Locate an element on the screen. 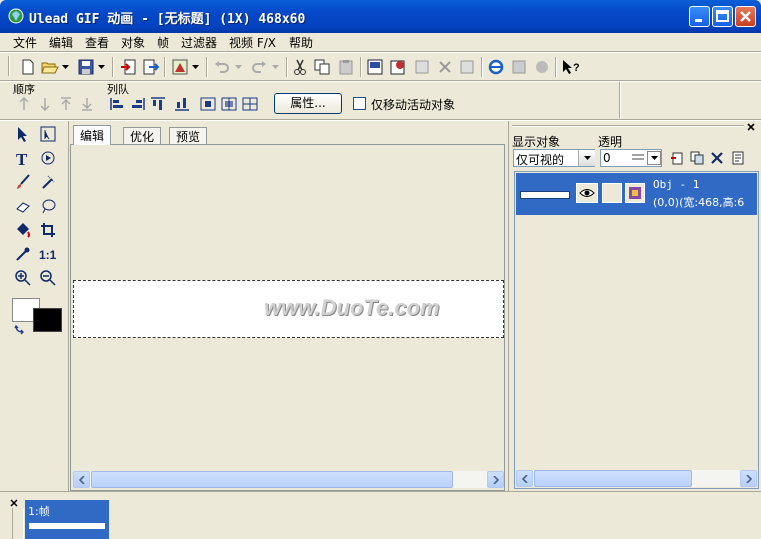  animation-wizard-button is located at coordinates (542, 67).